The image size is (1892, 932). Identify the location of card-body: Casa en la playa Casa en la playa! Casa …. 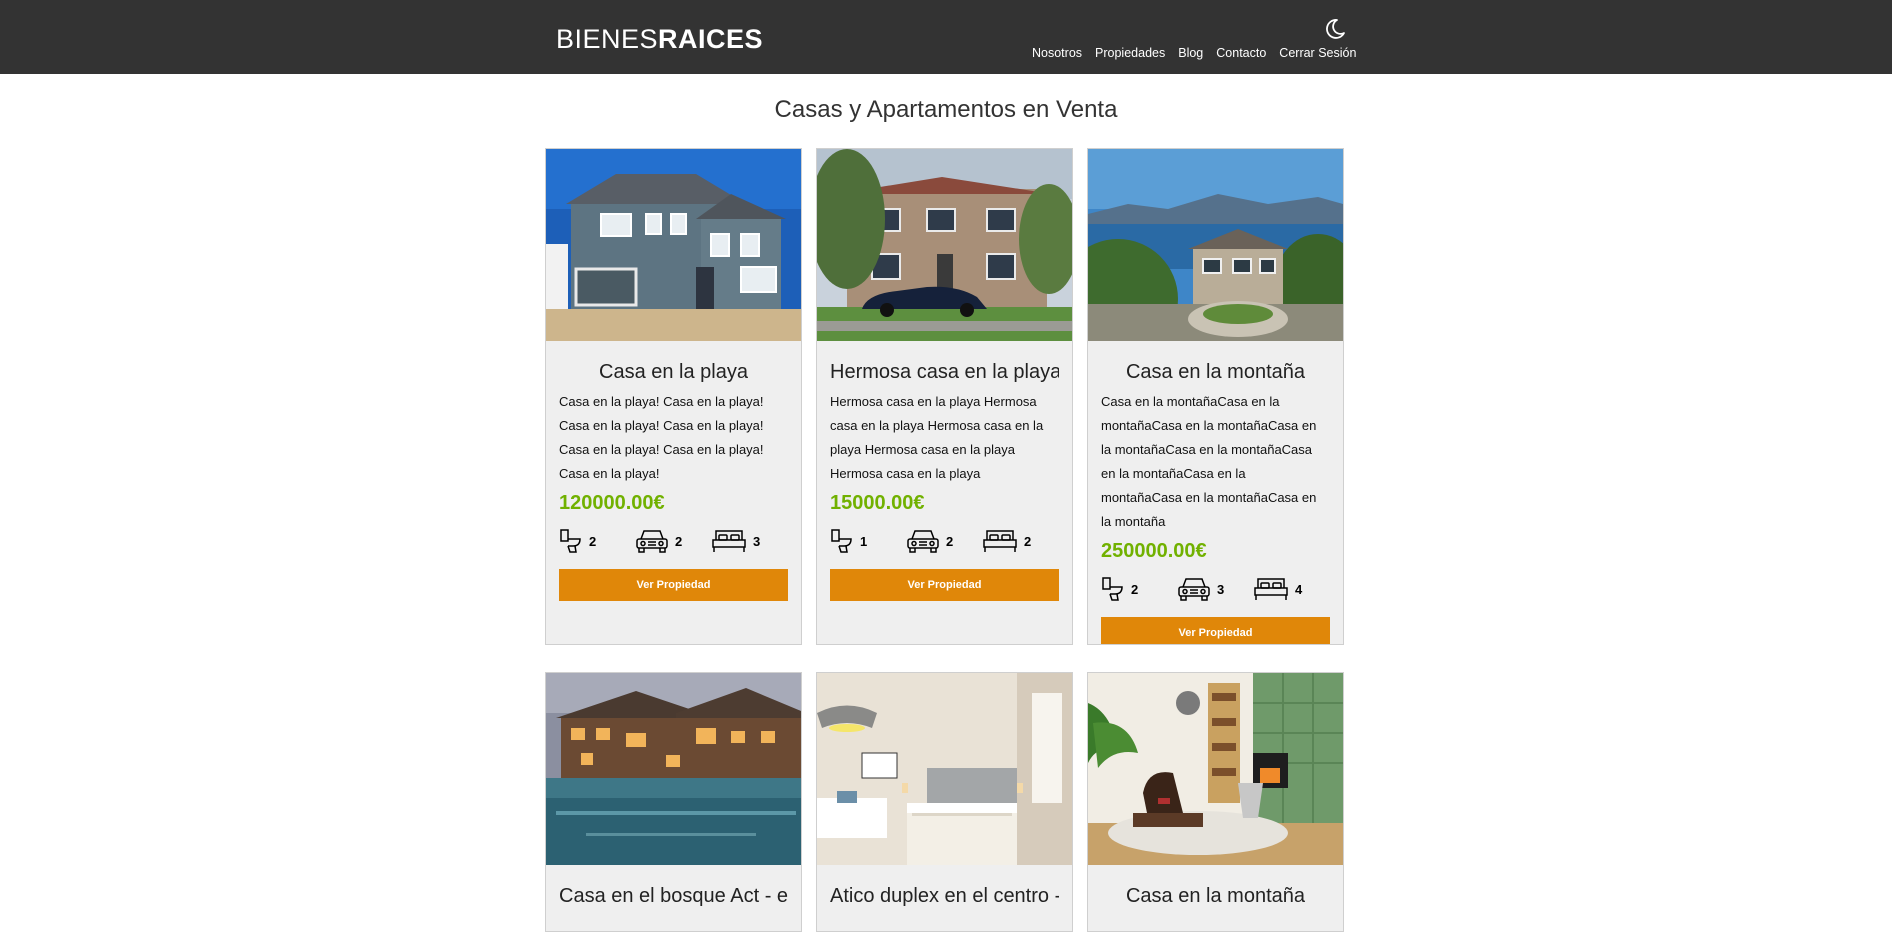
(673, 471).